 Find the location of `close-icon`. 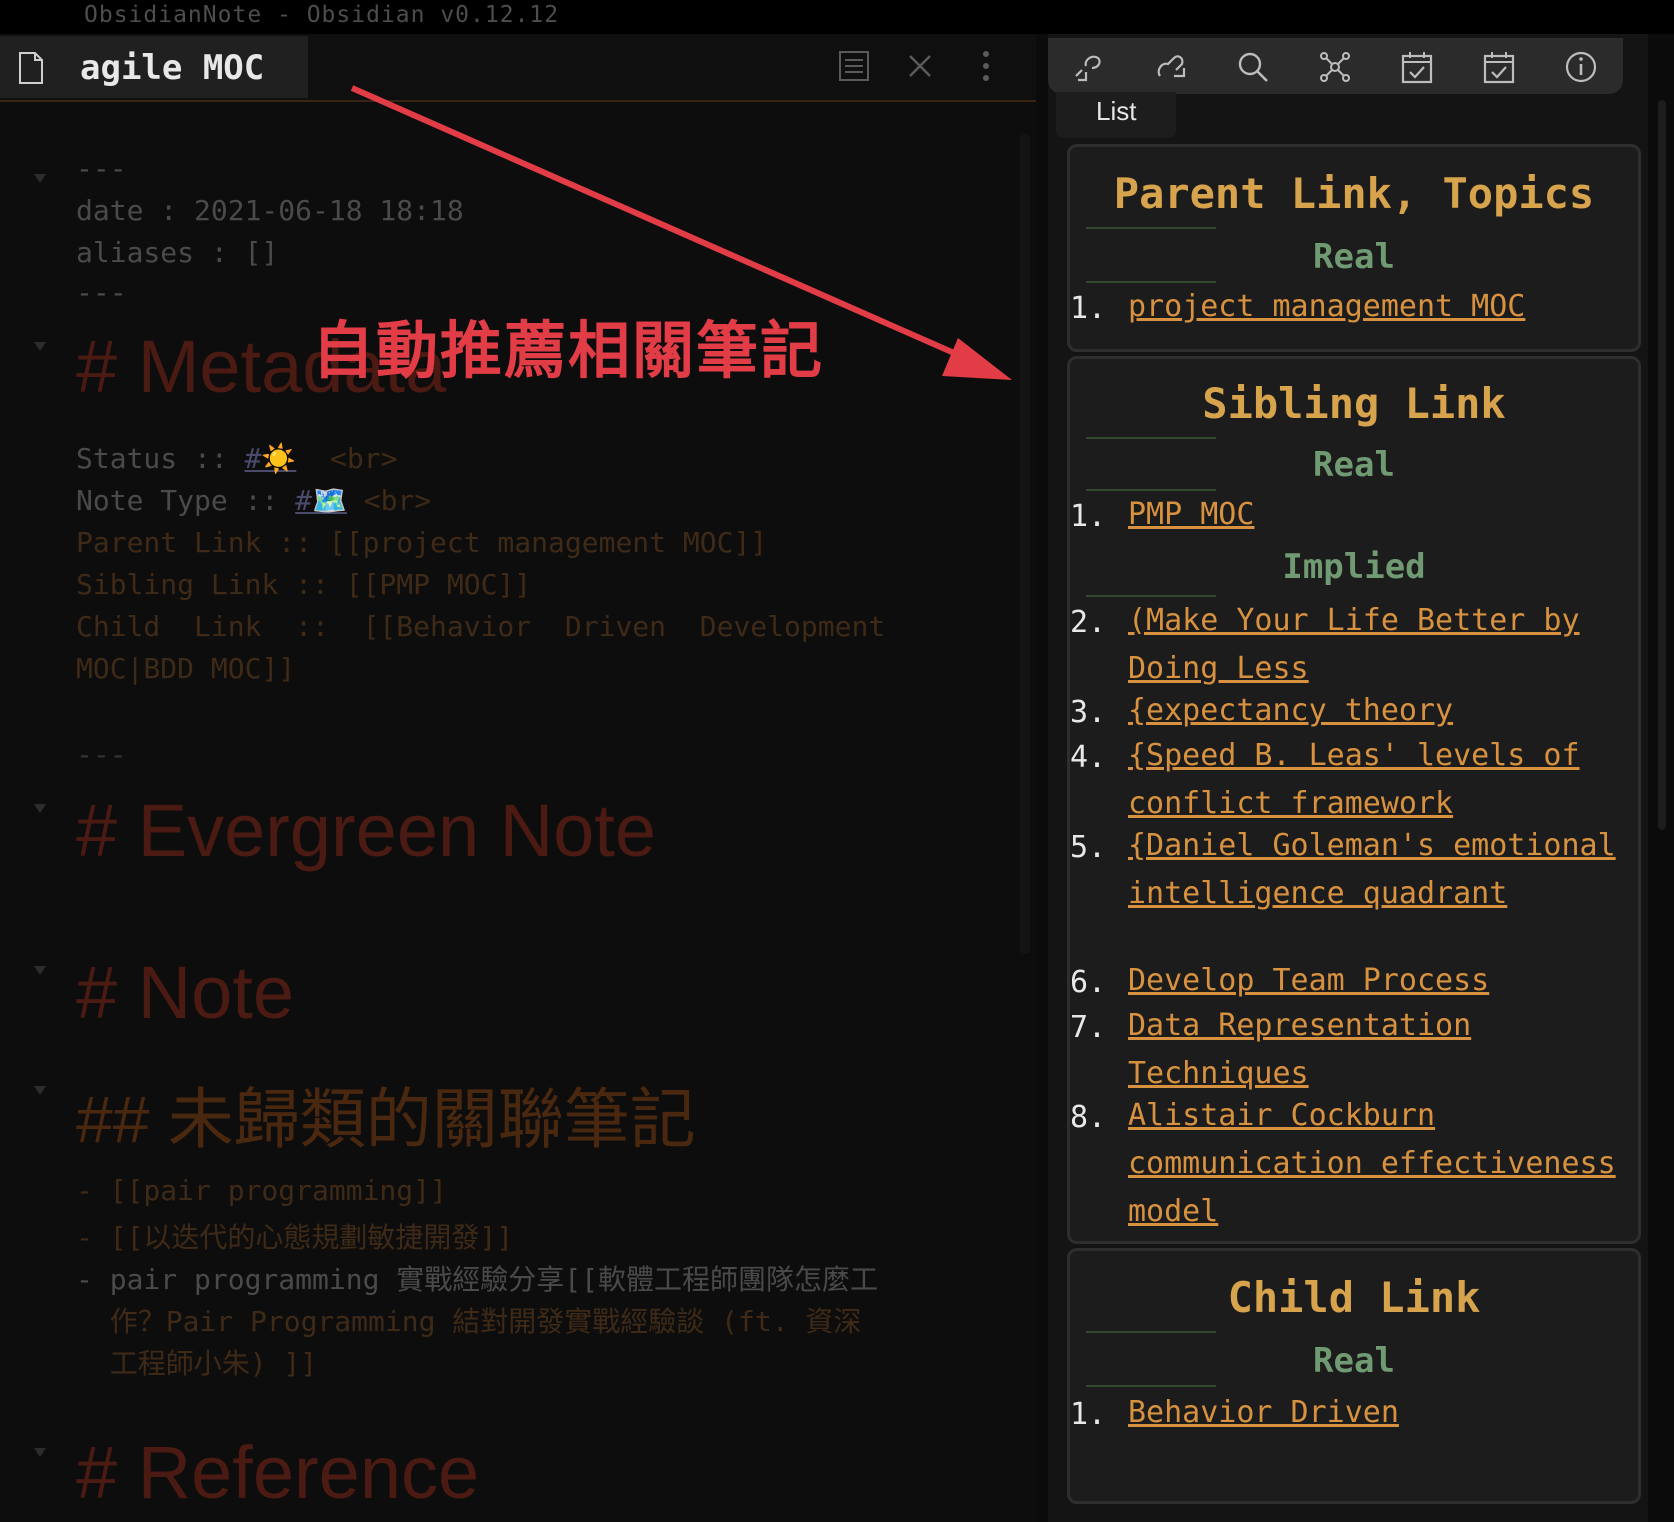

close-icon is located at coordinates (920, 66).